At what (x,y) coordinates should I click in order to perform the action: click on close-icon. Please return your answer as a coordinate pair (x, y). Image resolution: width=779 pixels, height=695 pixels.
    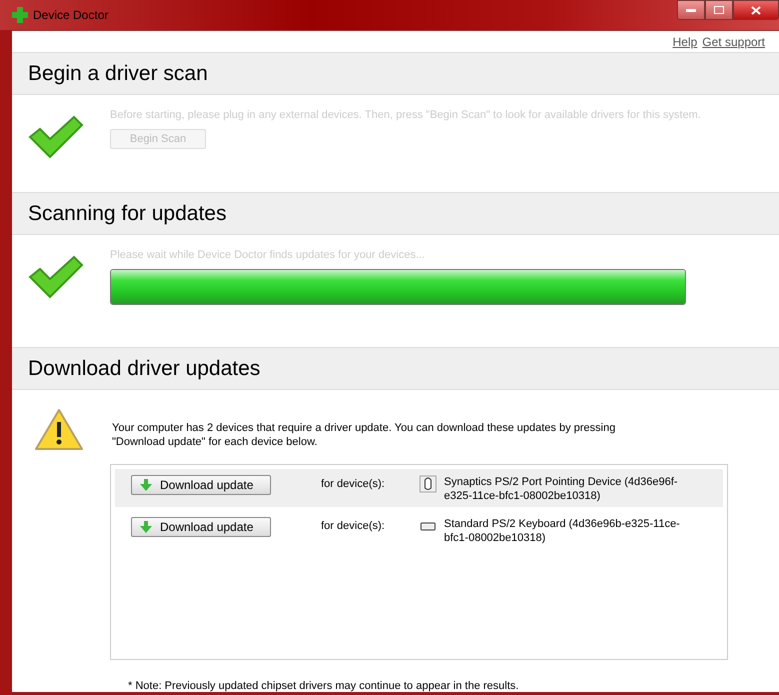
    Looking at the image, I should click on (756, 10).